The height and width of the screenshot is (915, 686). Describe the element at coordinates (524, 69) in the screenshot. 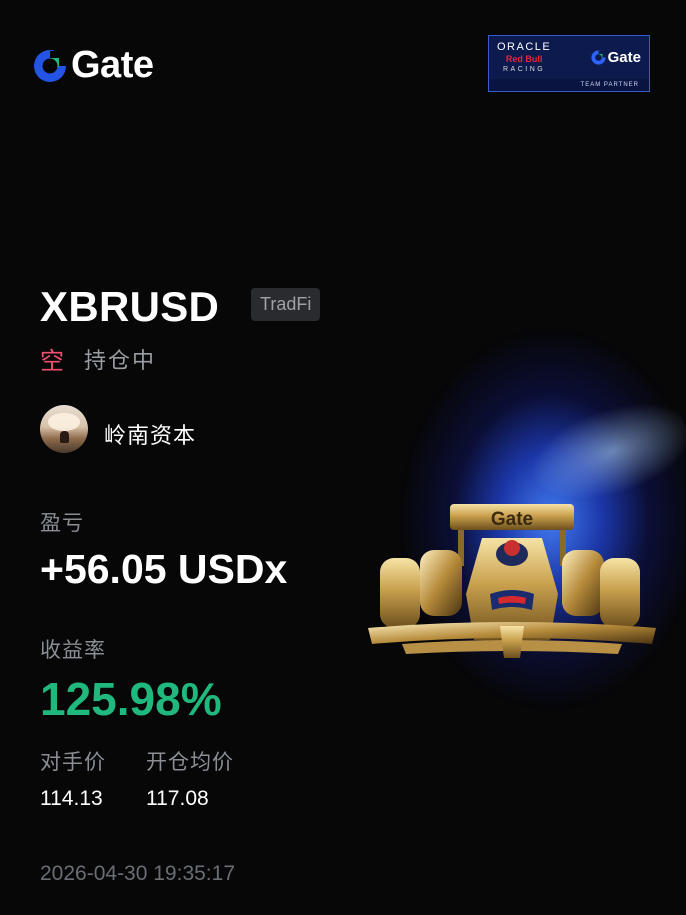

I see `racing-text: RACING` at that location.